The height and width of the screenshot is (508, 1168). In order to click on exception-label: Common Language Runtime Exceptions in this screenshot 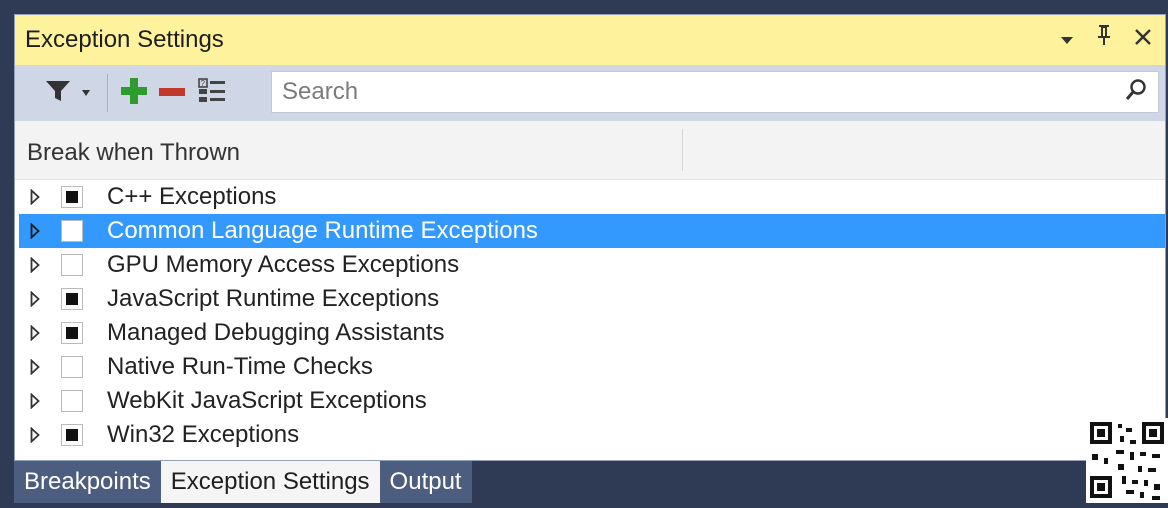, I will do `click(322, 230)`.